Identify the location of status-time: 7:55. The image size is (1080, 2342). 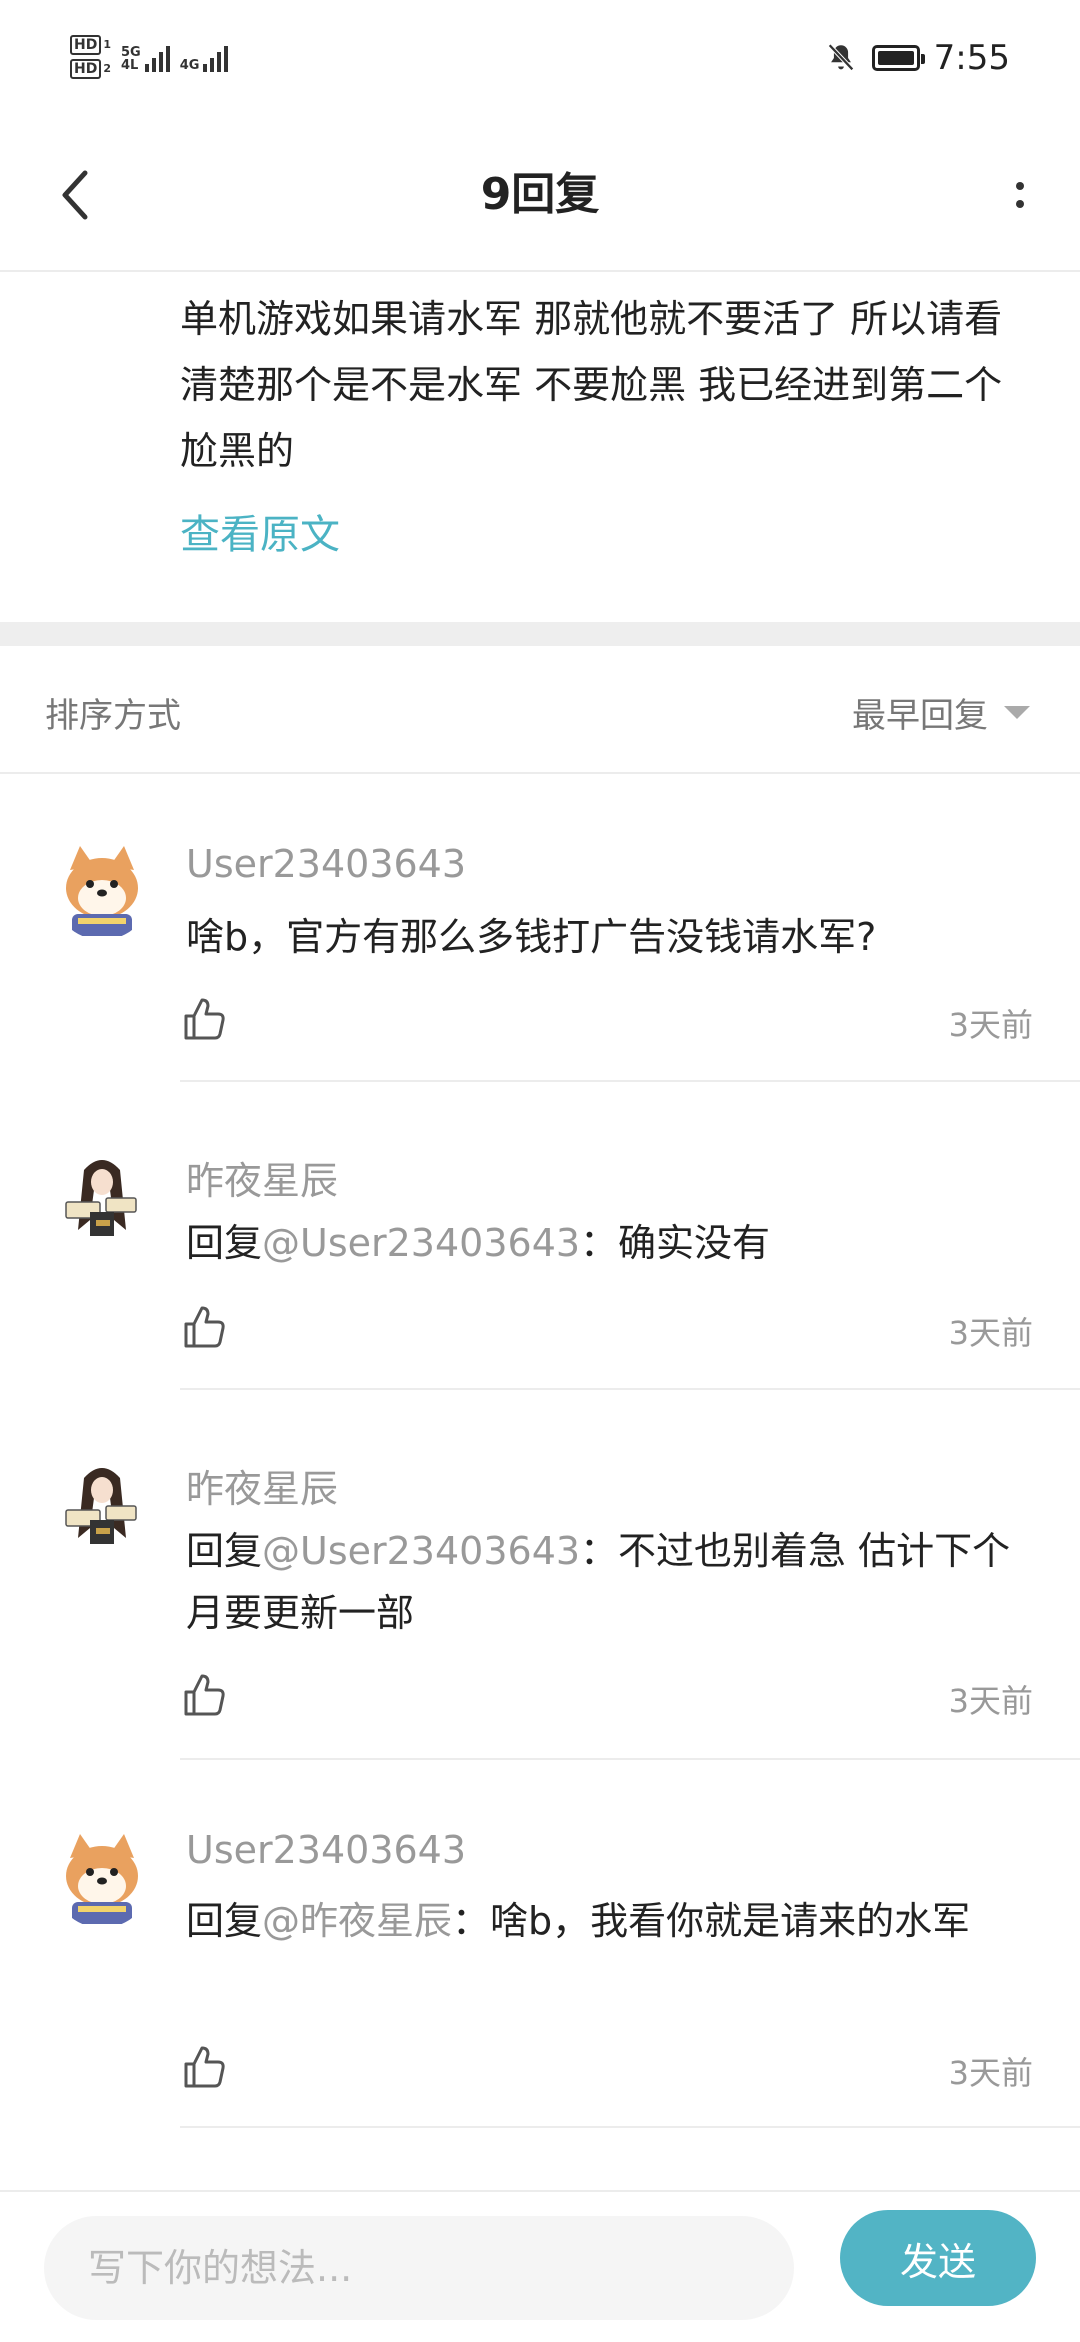
(971, 58).